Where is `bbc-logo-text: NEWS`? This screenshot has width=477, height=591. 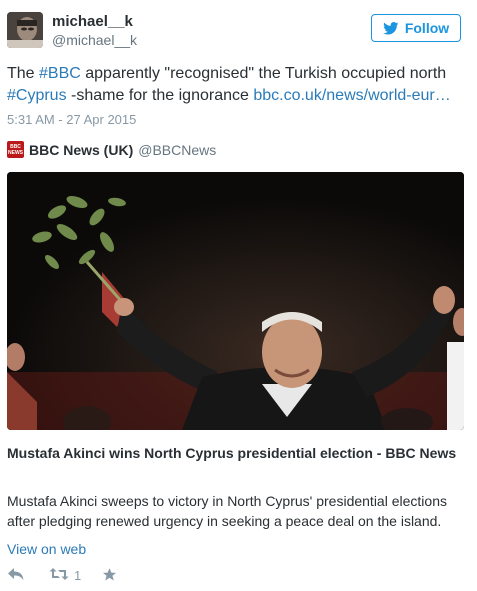 bbc-logo-text: NEWS is located at coordinates (15, 152).